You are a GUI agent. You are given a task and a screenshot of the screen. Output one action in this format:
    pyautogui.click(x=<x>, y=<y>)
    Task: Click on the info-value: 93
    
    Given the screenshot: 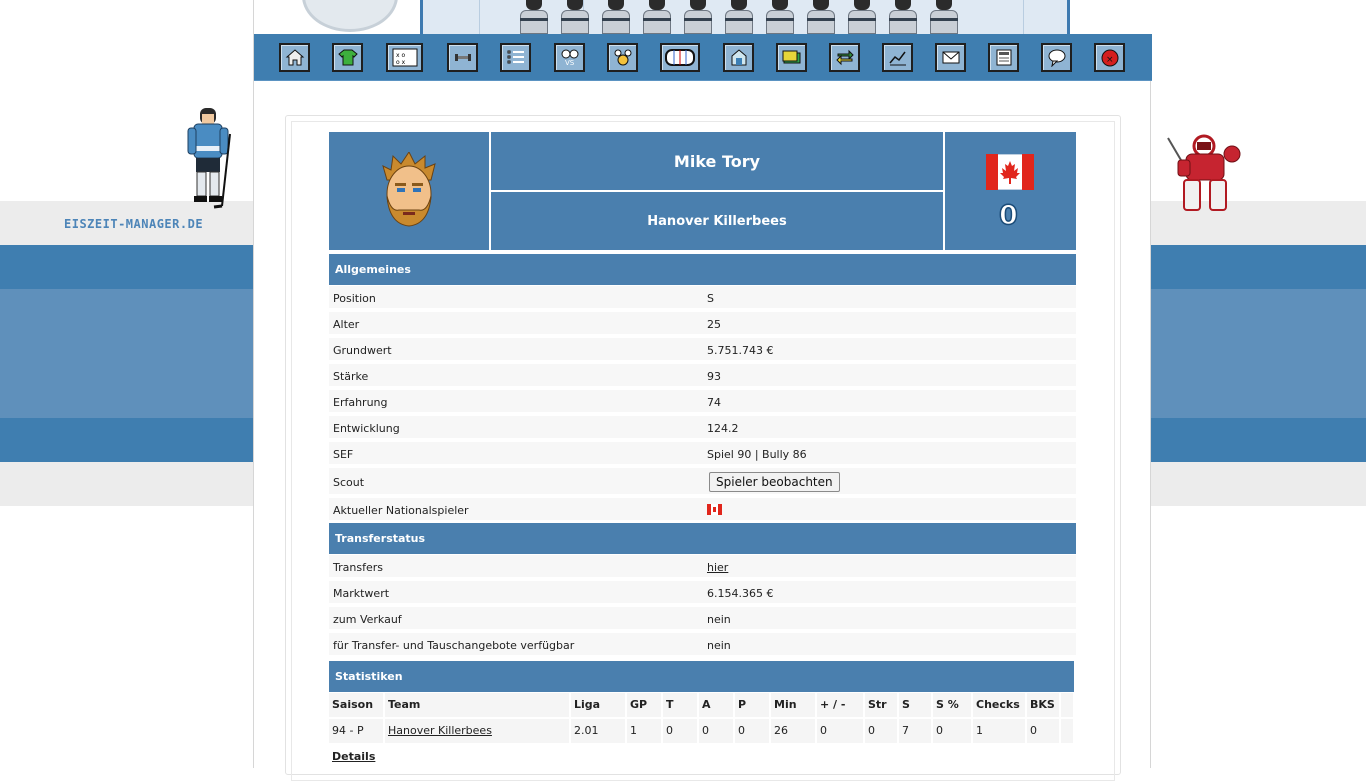 What is the action you would take?
    pyautogui.click(x=714, y=376)
    